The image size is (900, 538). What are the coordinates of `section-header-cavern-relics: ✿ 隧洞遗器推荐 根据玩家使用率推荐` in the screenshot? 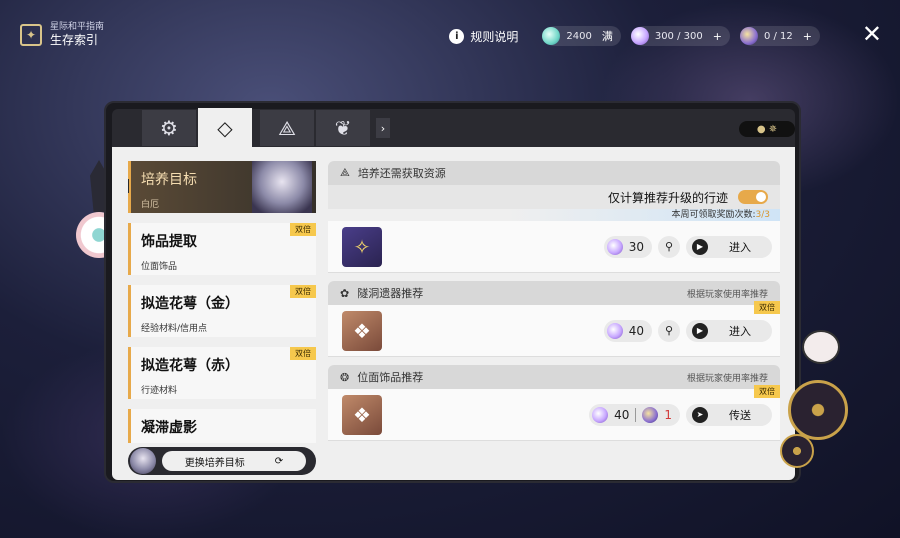 It's located at (554, 293).